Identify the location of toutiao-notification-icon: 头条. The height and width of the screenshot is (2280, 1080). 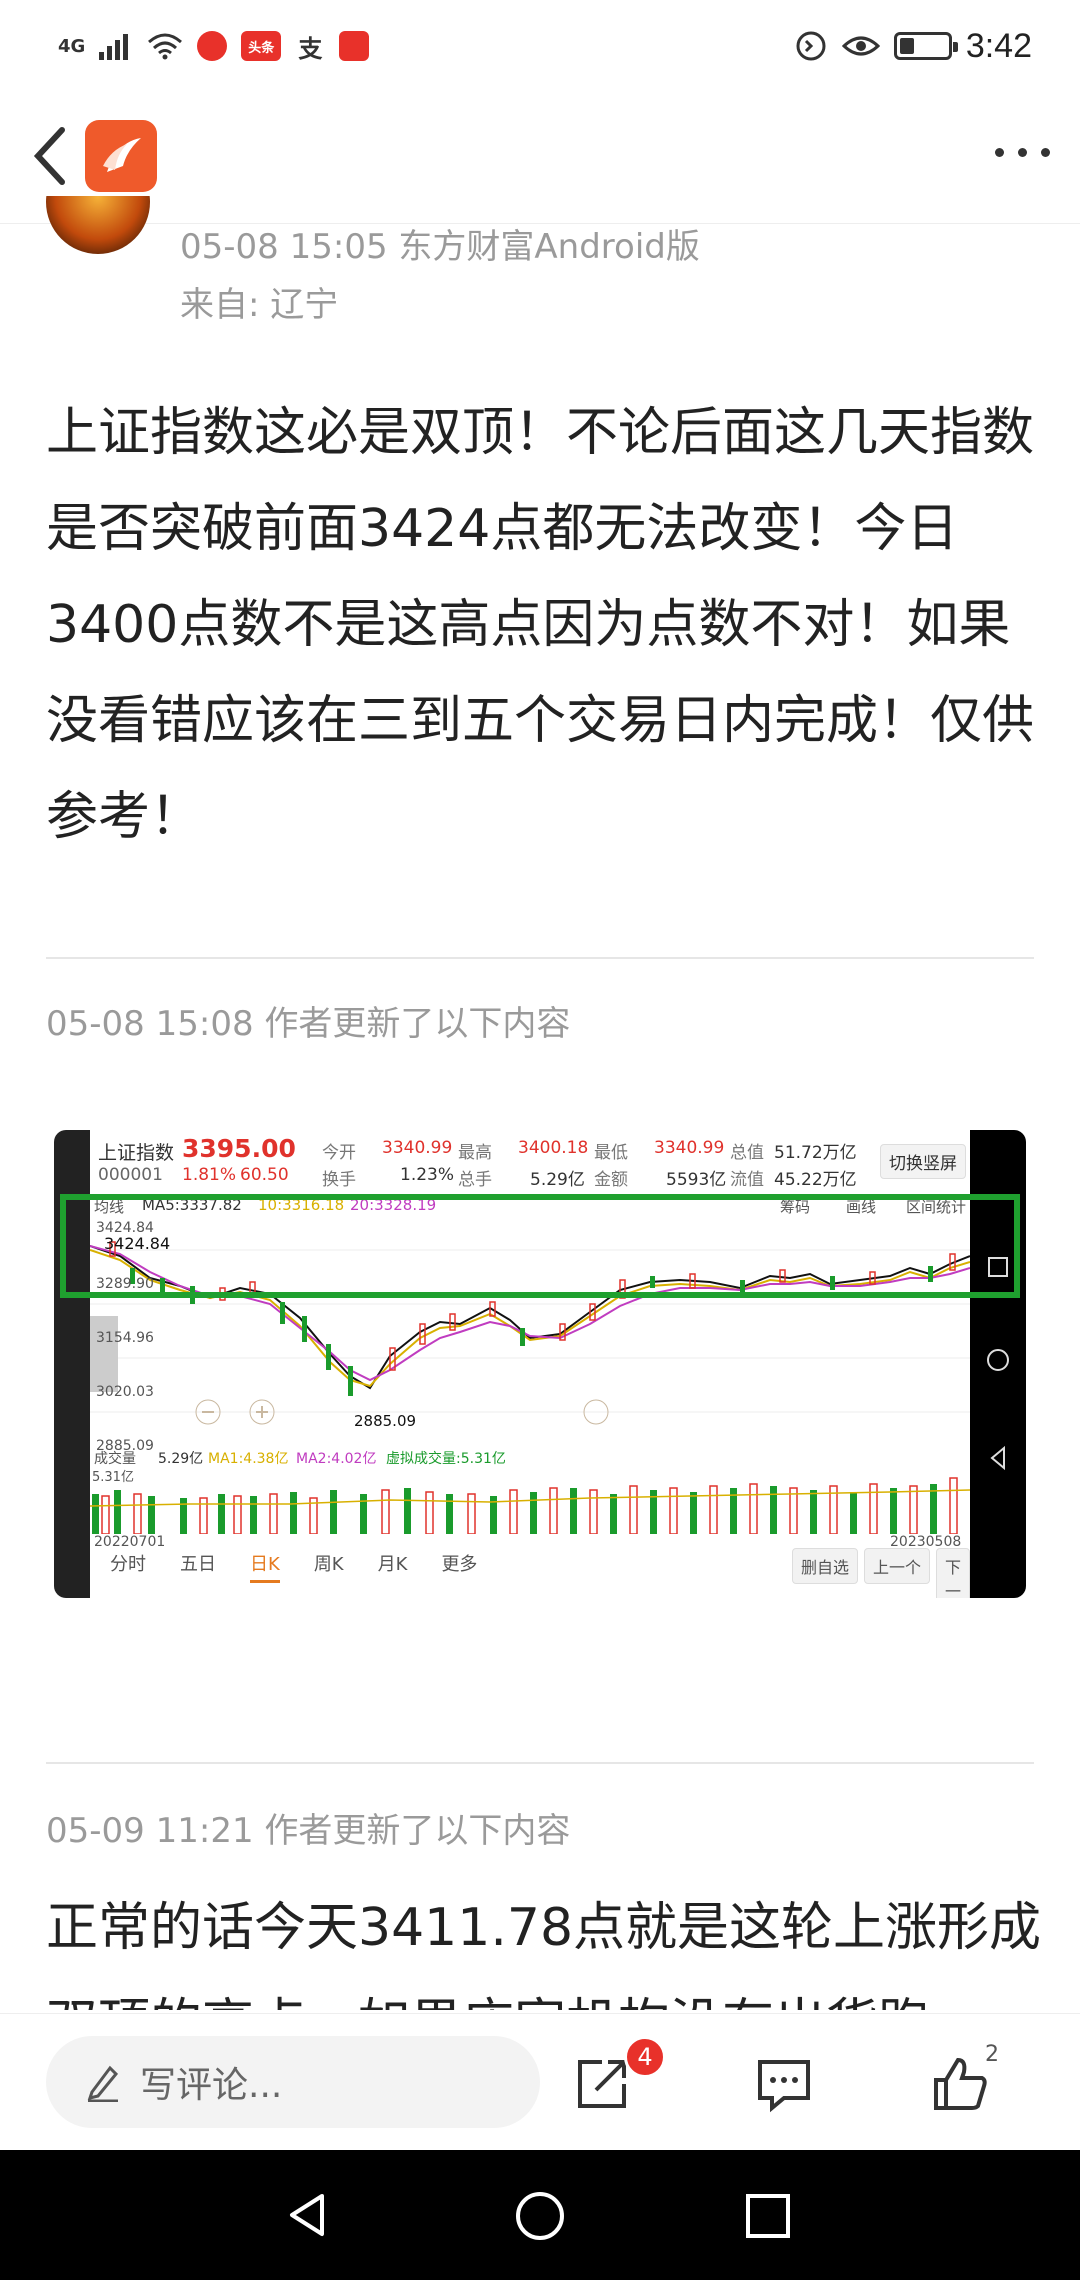
(261, 46).